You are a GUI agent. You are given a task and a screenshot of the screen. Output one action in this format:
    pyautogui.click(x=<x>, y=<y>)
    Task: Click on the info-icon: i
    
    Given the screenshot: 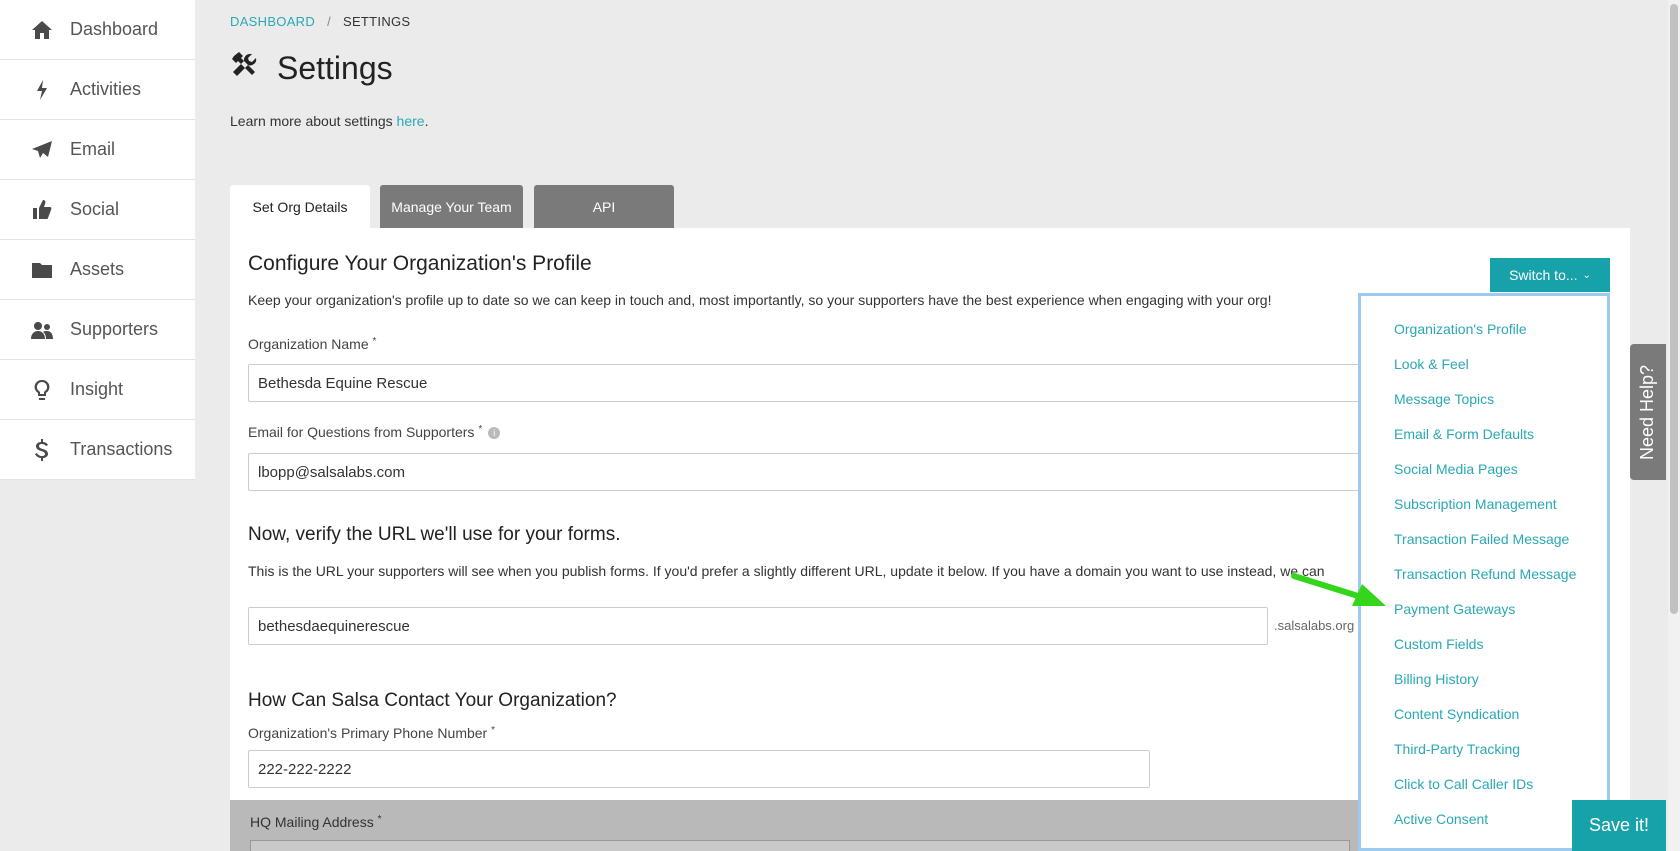 What is the action you would take?
    pyautogui.click(x=494, y=433)
    